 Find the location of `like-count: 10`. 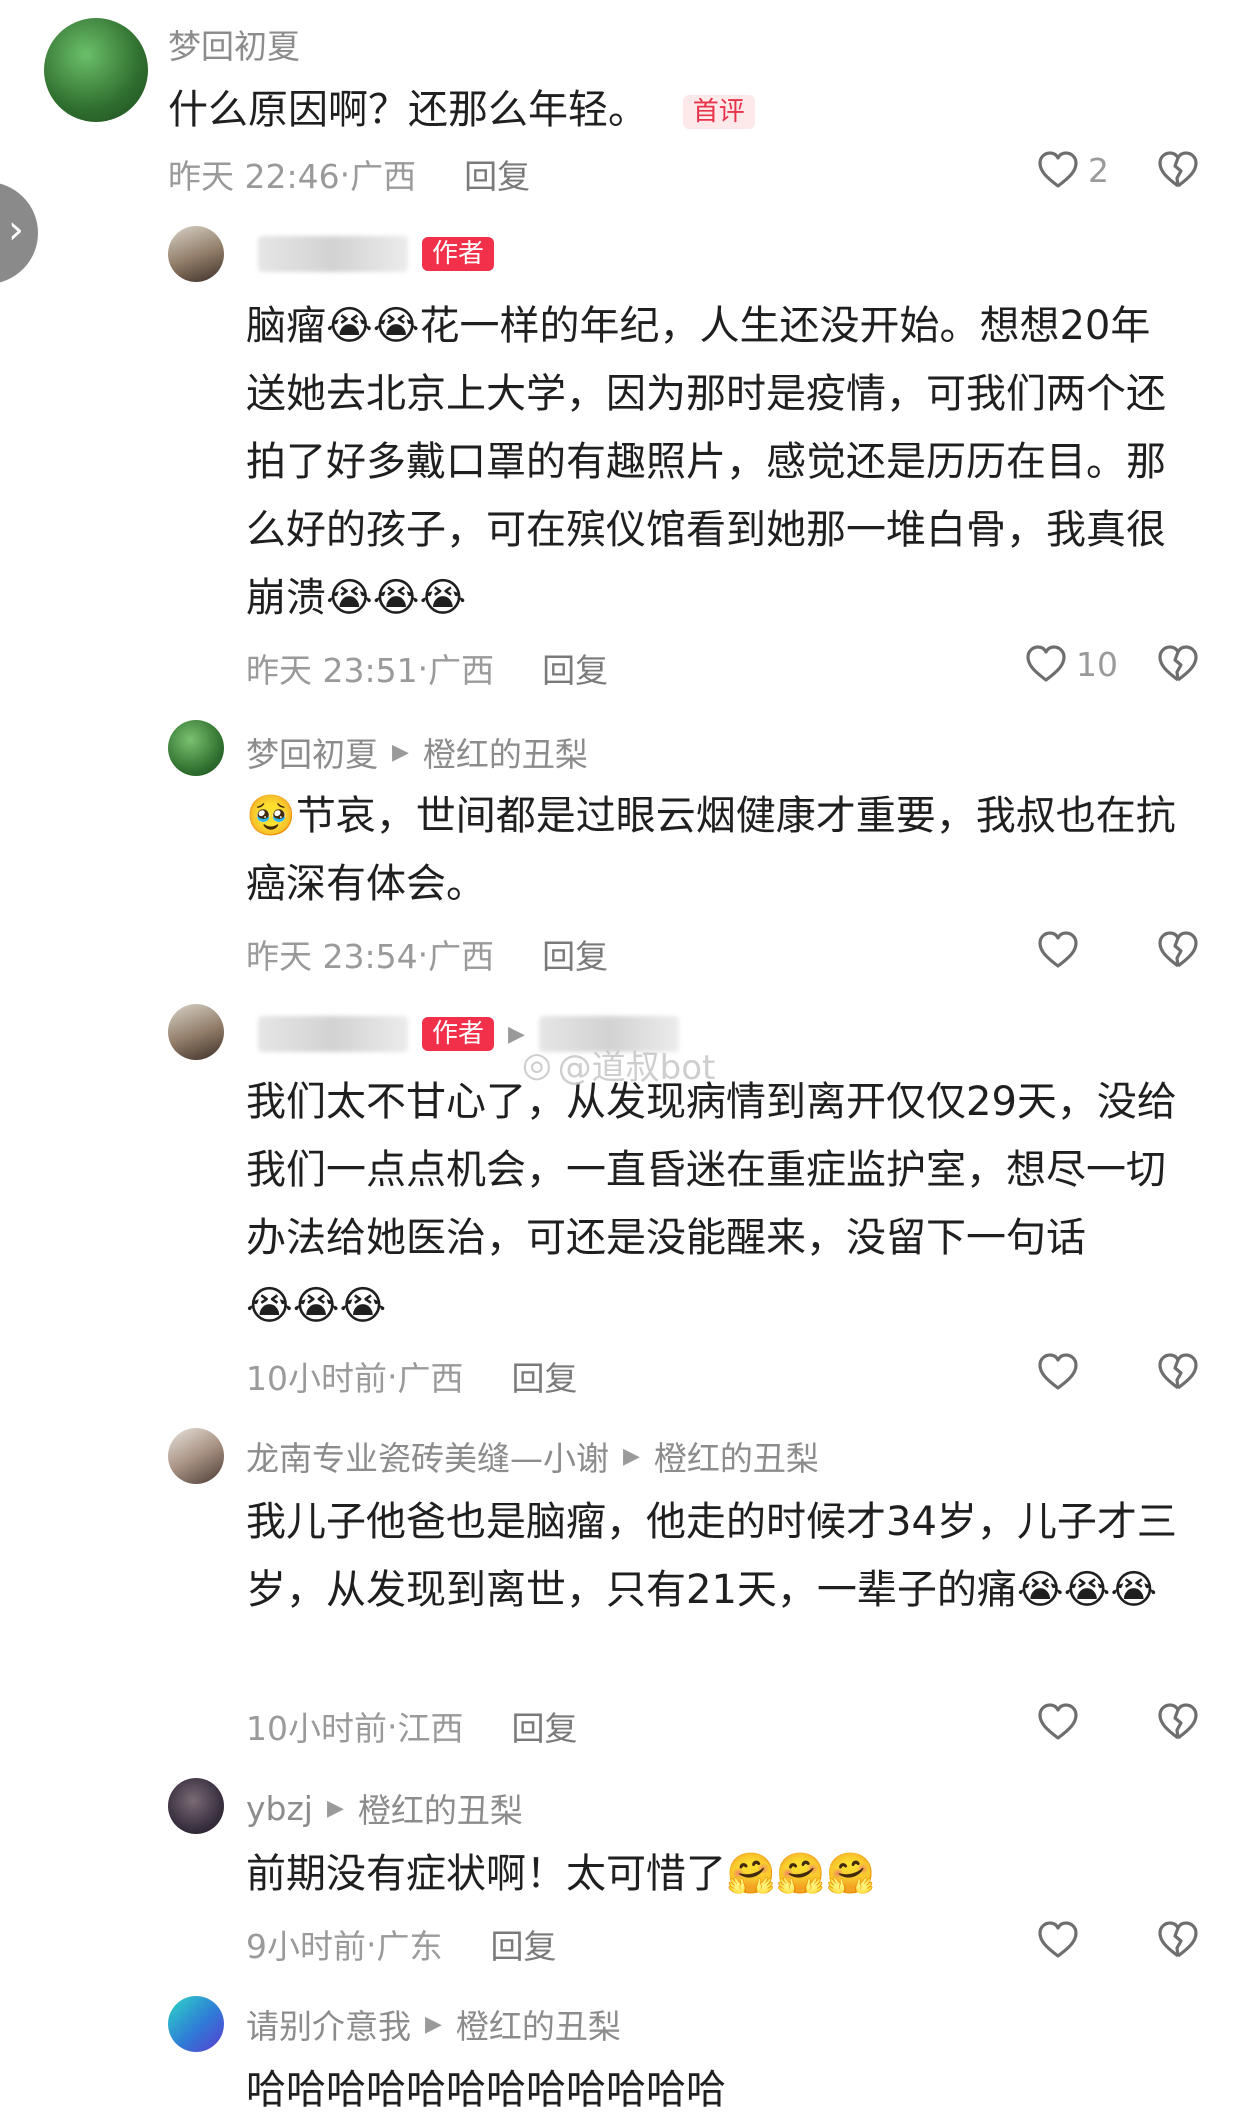

like-count: 10 is located at coordinates (1097, 664).